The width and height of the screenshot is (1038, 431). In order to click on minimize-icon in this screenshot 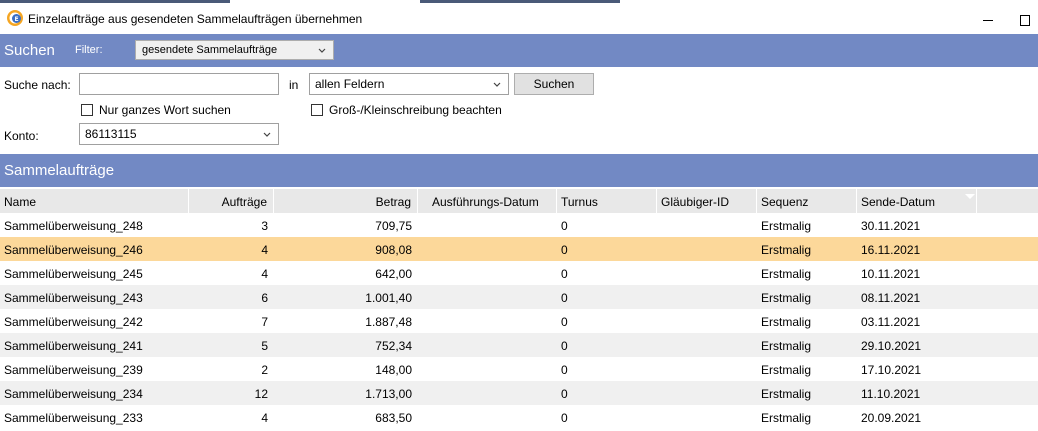, I will do `click(988, 20)`.